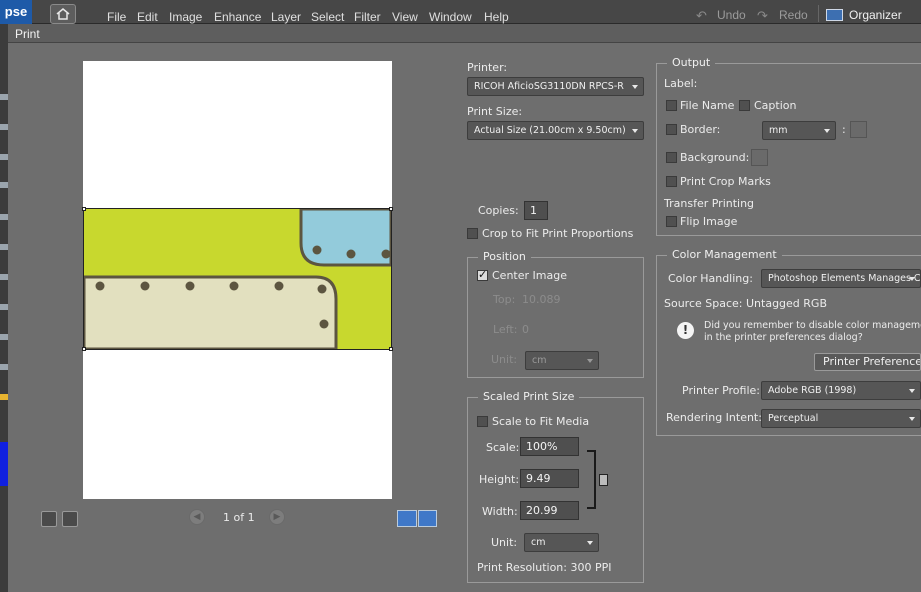  Describe the element at coordinates (237, 279) in the screenshot. I see `image-bounding-box` at that location.